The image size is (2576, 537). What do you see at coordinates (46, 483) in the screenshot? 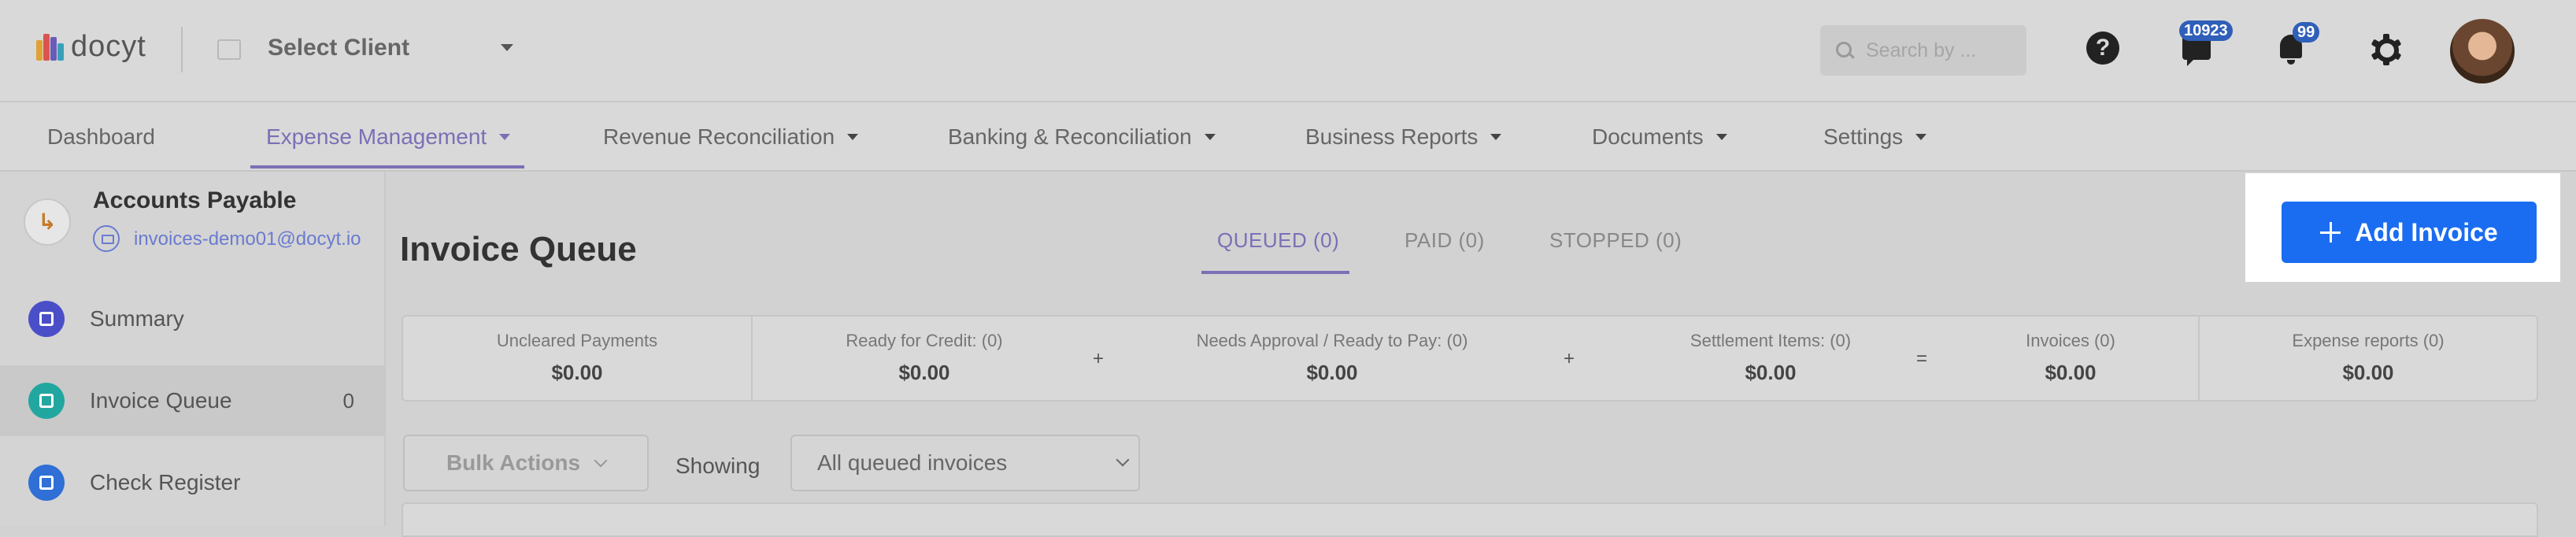
I see `check-register-icon` at bounding box center [46, 483].